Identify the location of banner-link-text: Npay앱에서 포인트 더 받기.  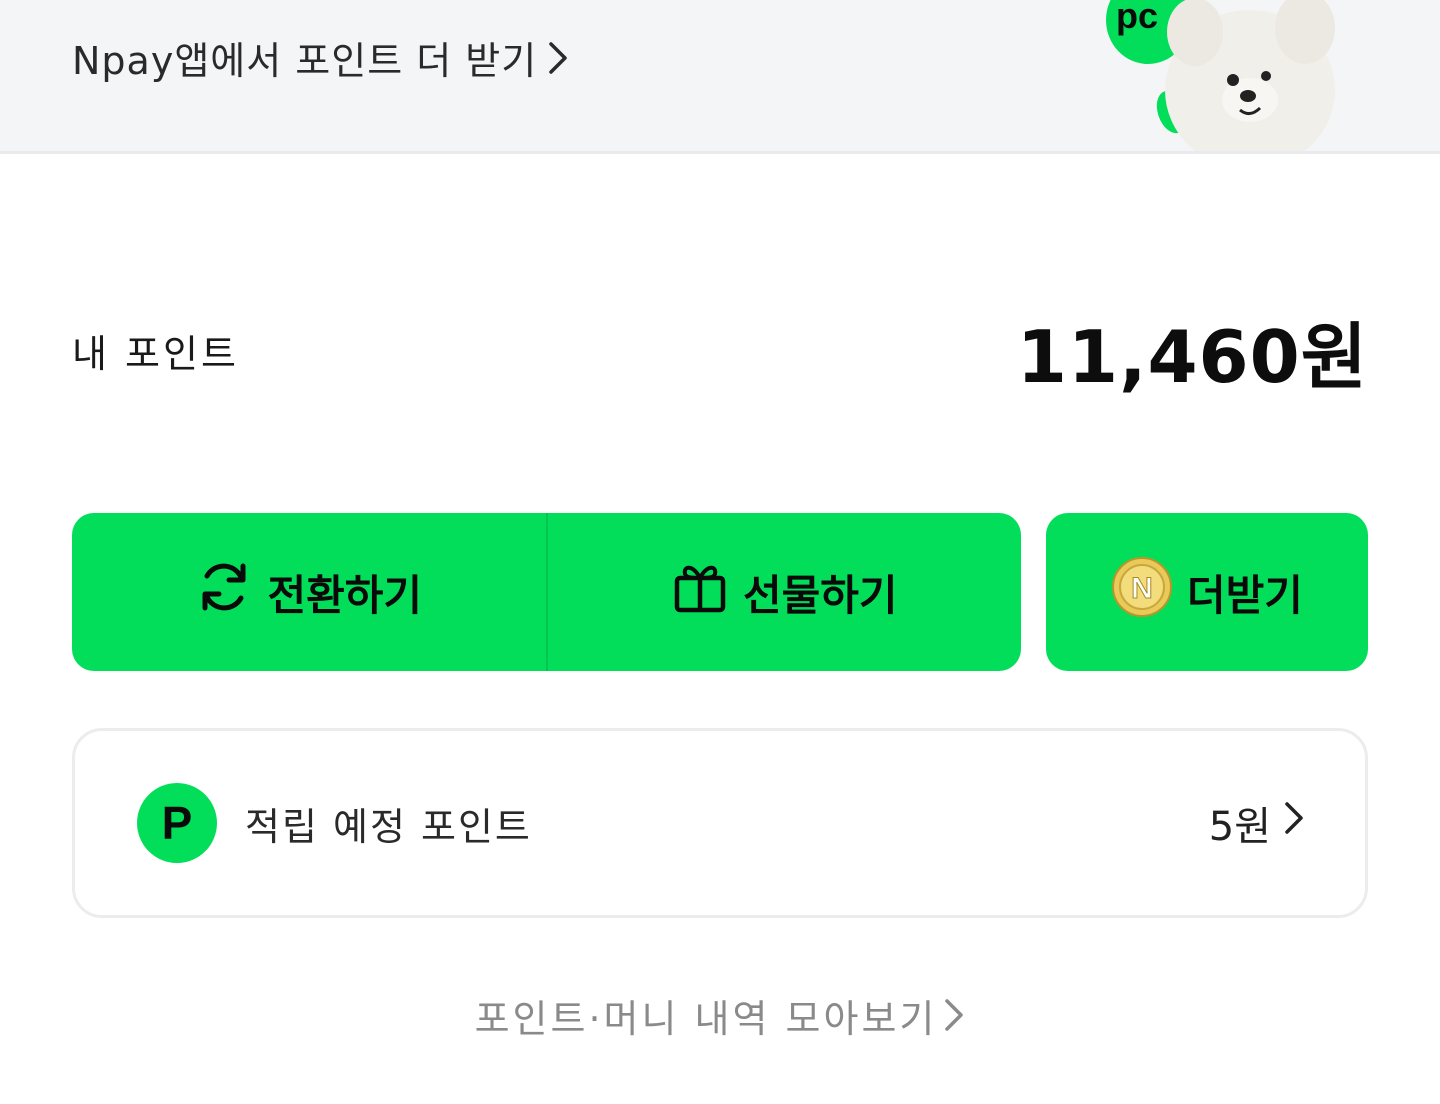
(305, 61).